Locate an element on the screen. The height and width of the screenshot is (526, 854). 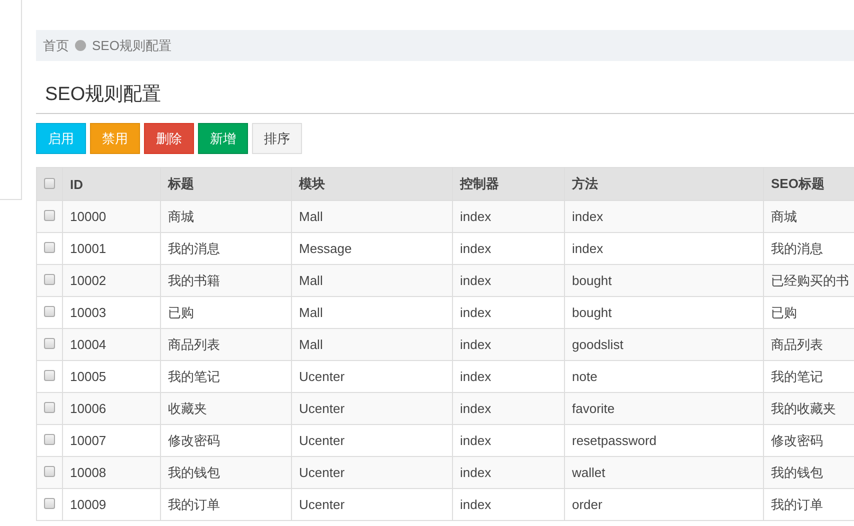
table-cell: 10006 is located at coordinates (111, 408).